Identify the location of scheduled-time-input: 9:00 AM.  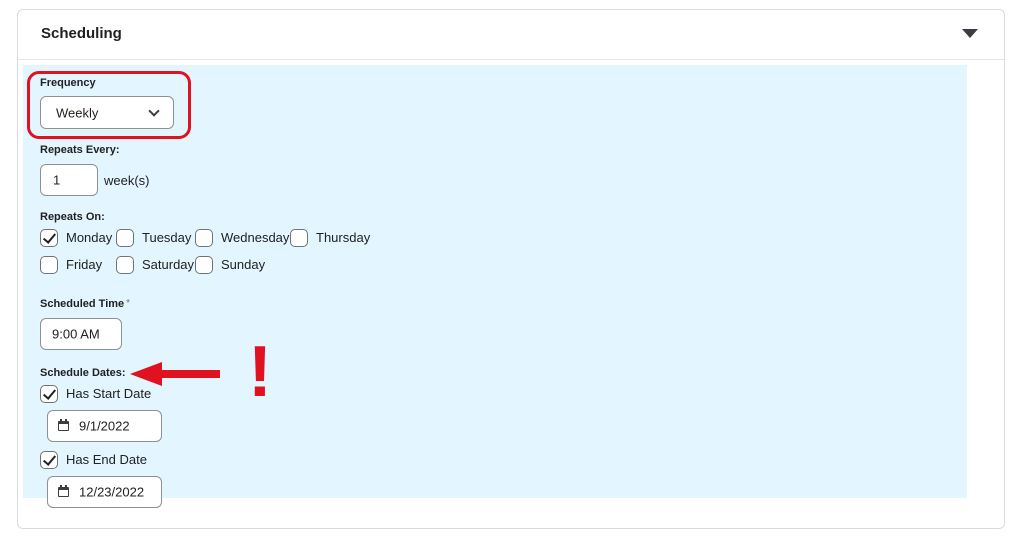
(81, 334).